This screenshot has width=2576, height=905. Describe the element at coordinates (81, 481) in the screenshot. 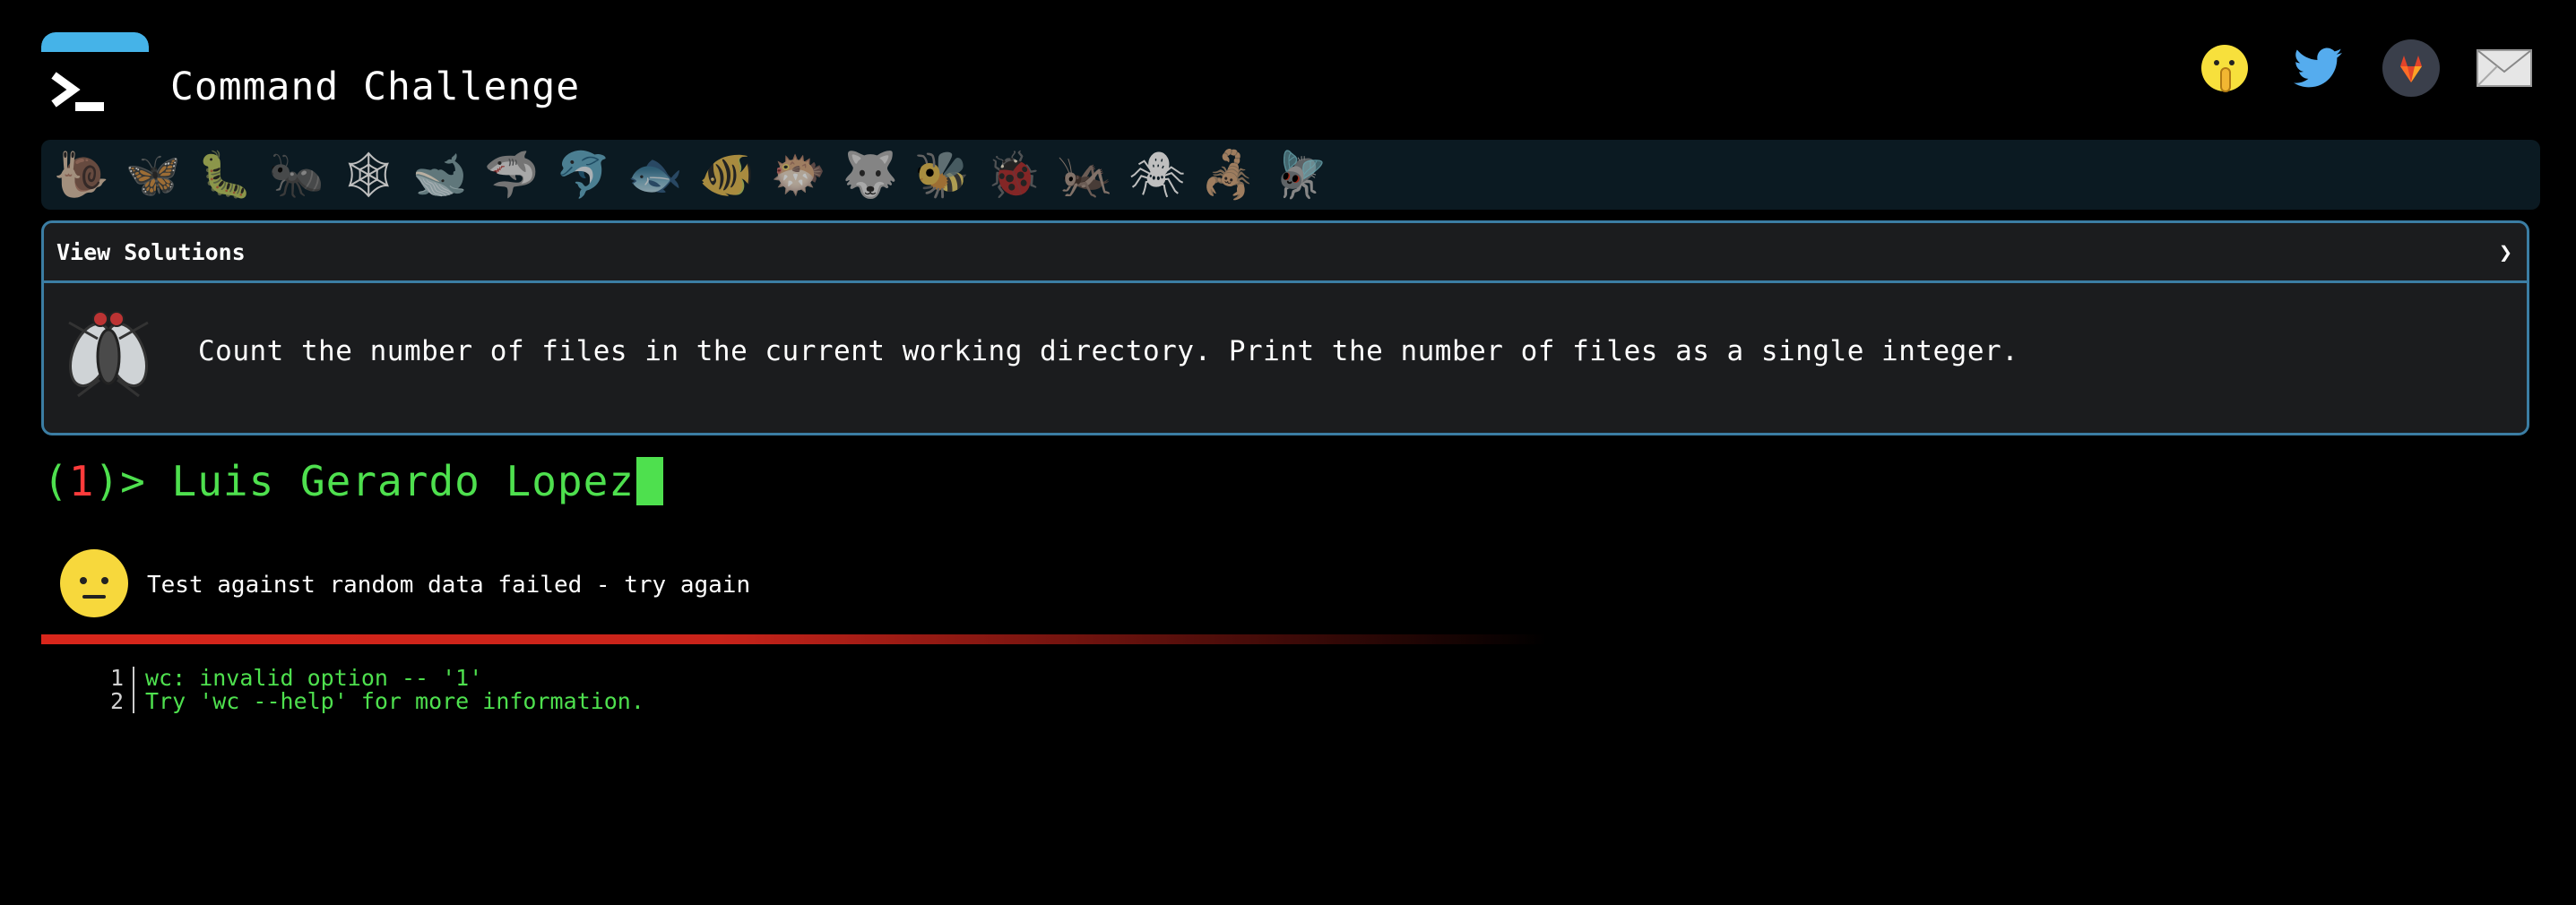

I see `prompt-attempt-number: 1` at that location.